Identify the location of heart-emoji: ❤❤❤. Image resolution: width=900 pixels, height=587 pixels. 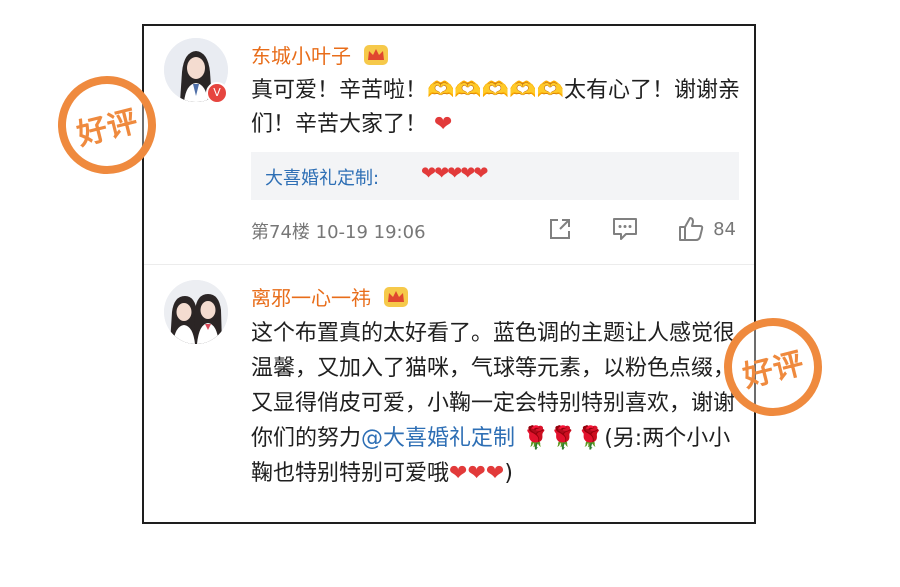
(477, 473).